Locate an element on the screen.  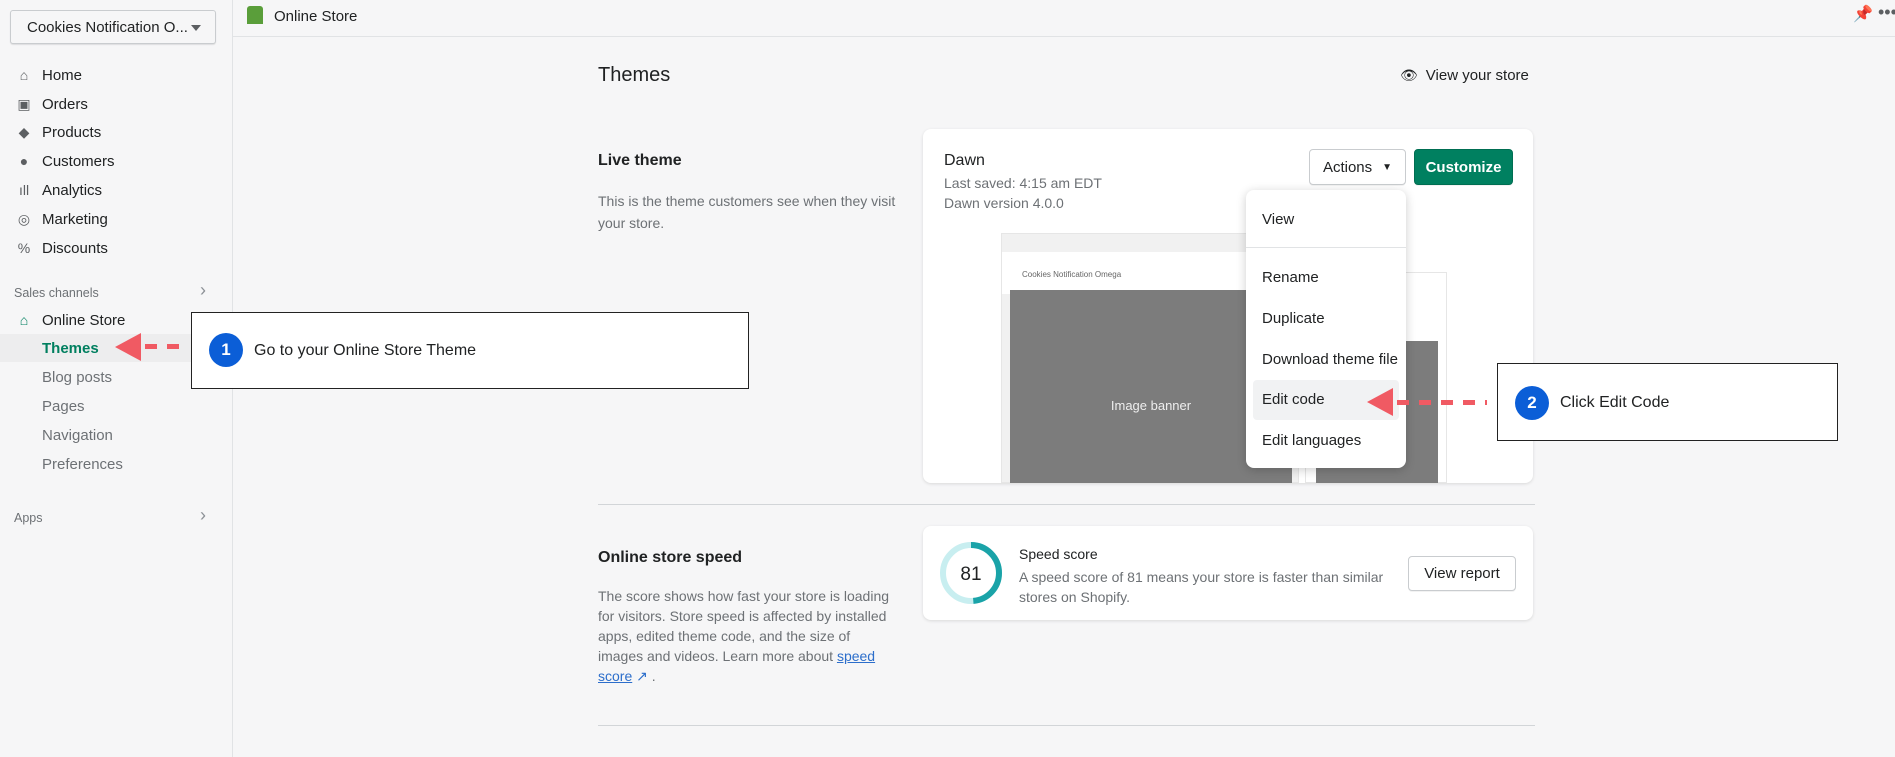
menu-item-duplicate: Duplicate is located at coordinates (1293, 318).